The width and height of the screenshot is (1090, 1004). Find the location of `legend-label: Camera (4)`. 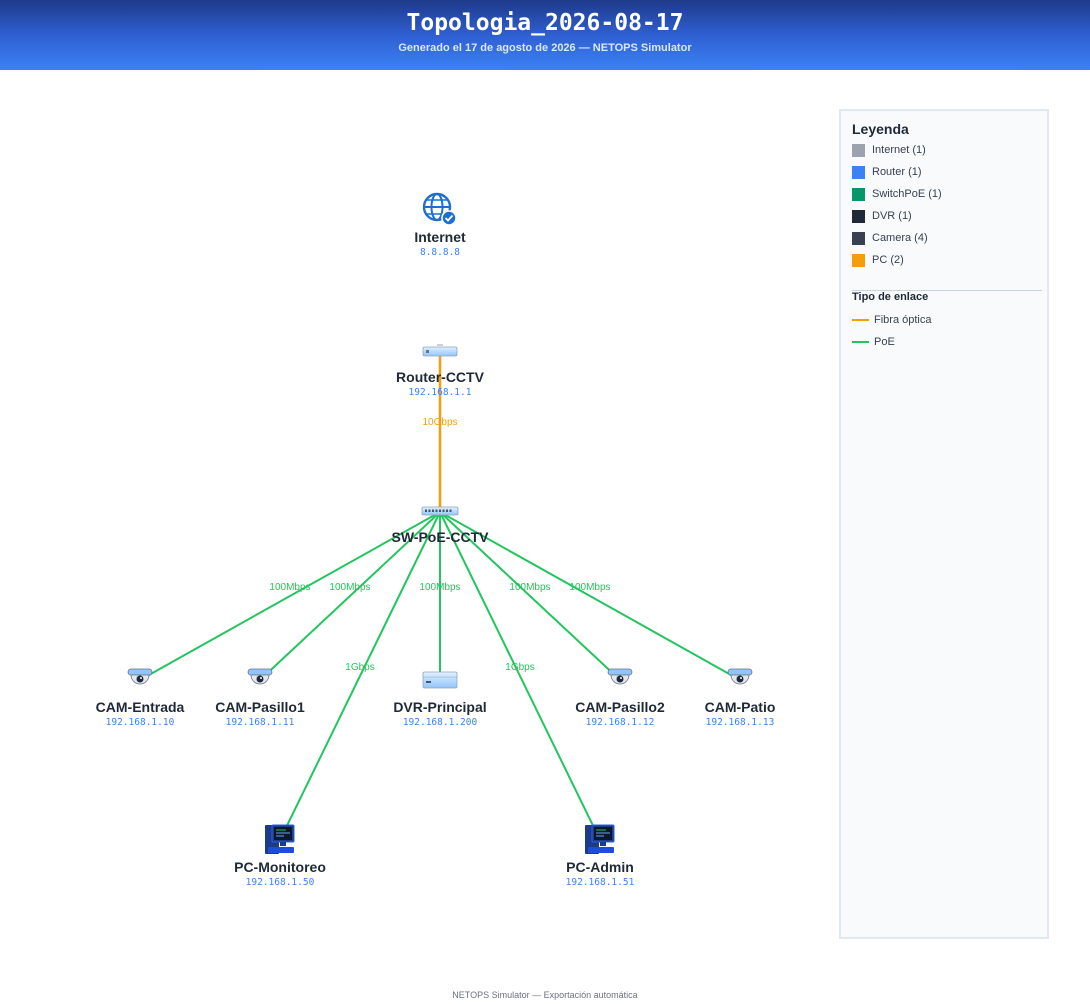

legend-label: Camera (4) is located at coordinates (900, 238).